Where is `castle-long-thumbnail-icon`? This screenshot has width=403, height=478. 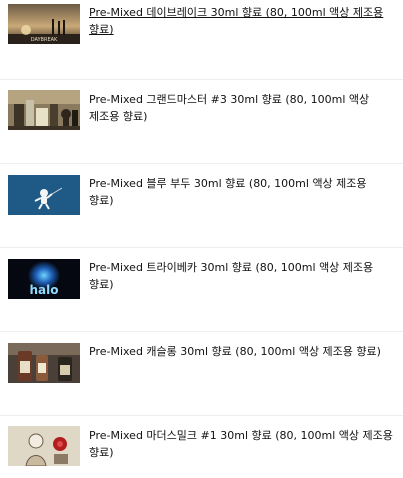 castle-long-thumbnail-icon is located at coordinates (44, 363).